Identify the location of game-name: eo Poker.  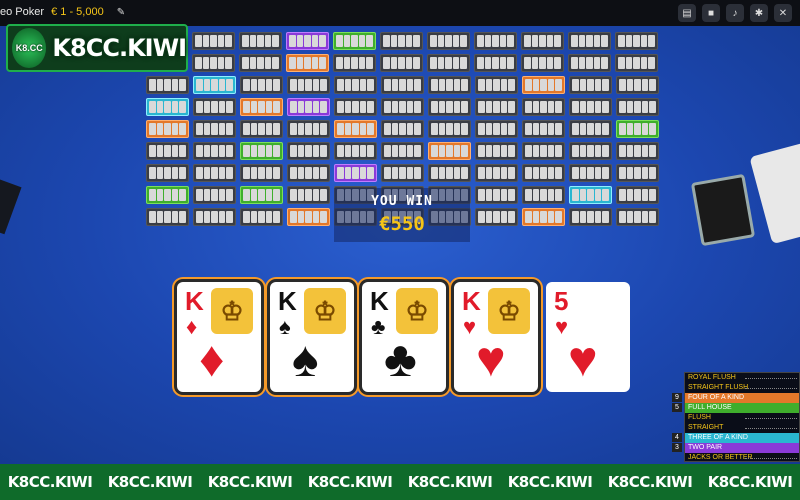
(22, 12).